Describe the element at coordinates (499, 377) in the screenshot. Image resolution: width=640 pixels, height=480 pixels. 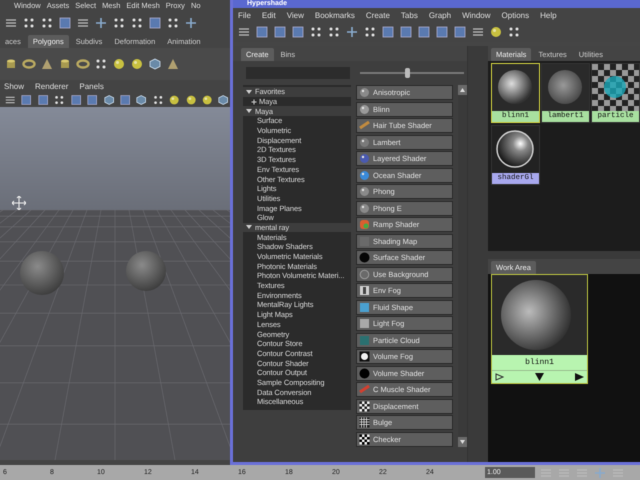
I see `outline-triangle-icon` at that location.